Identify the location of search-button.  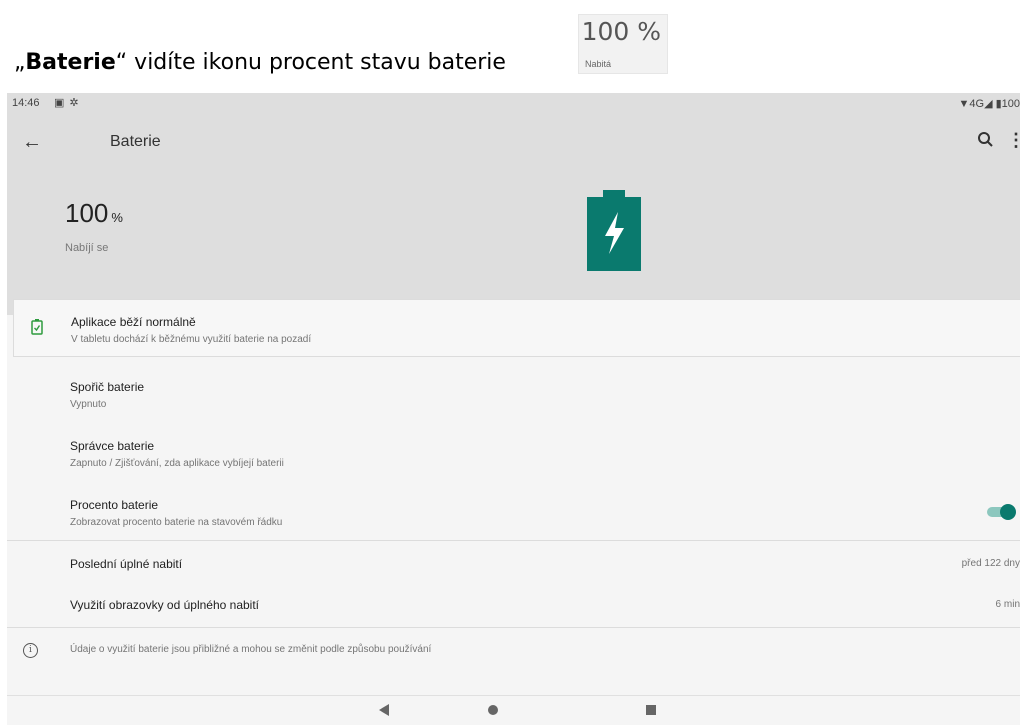
(986, 140).